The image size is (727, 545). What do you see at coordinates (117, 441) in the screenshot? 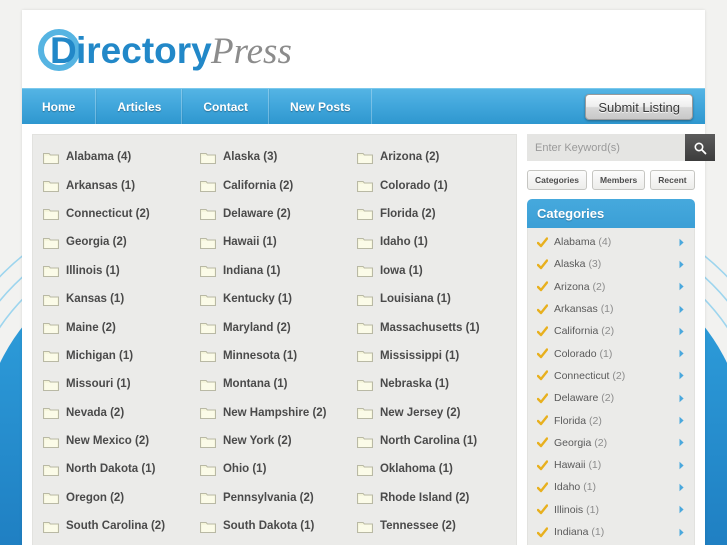
I see `category-cell: New Mexico (2)` at bounding box center [117, 441].